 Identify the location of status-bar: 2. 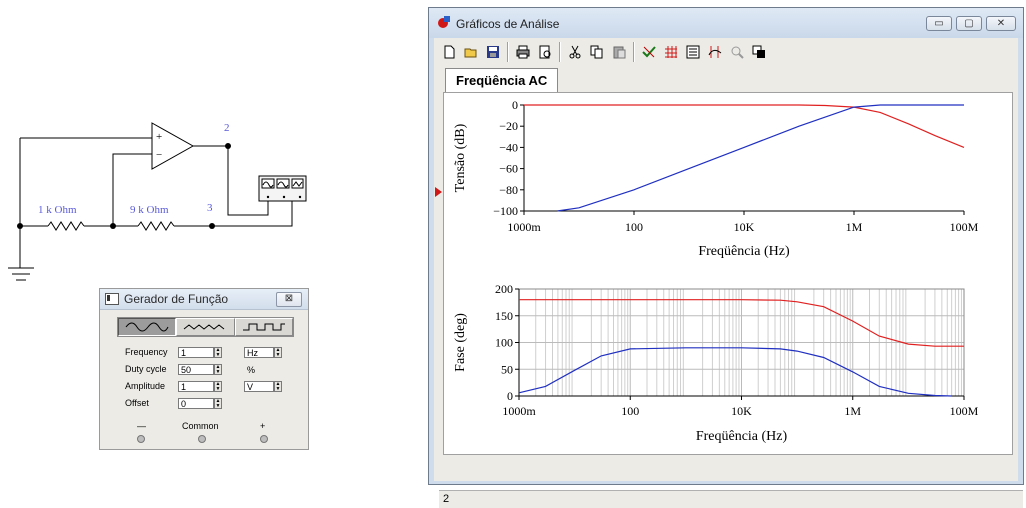
(731, 499).